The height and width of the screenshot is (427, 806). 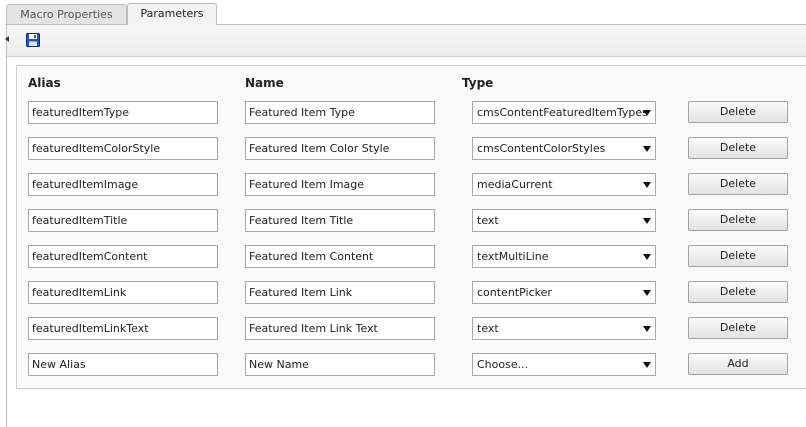 I want to click on column-header-alias: Alias, so click(x=44, y=83).